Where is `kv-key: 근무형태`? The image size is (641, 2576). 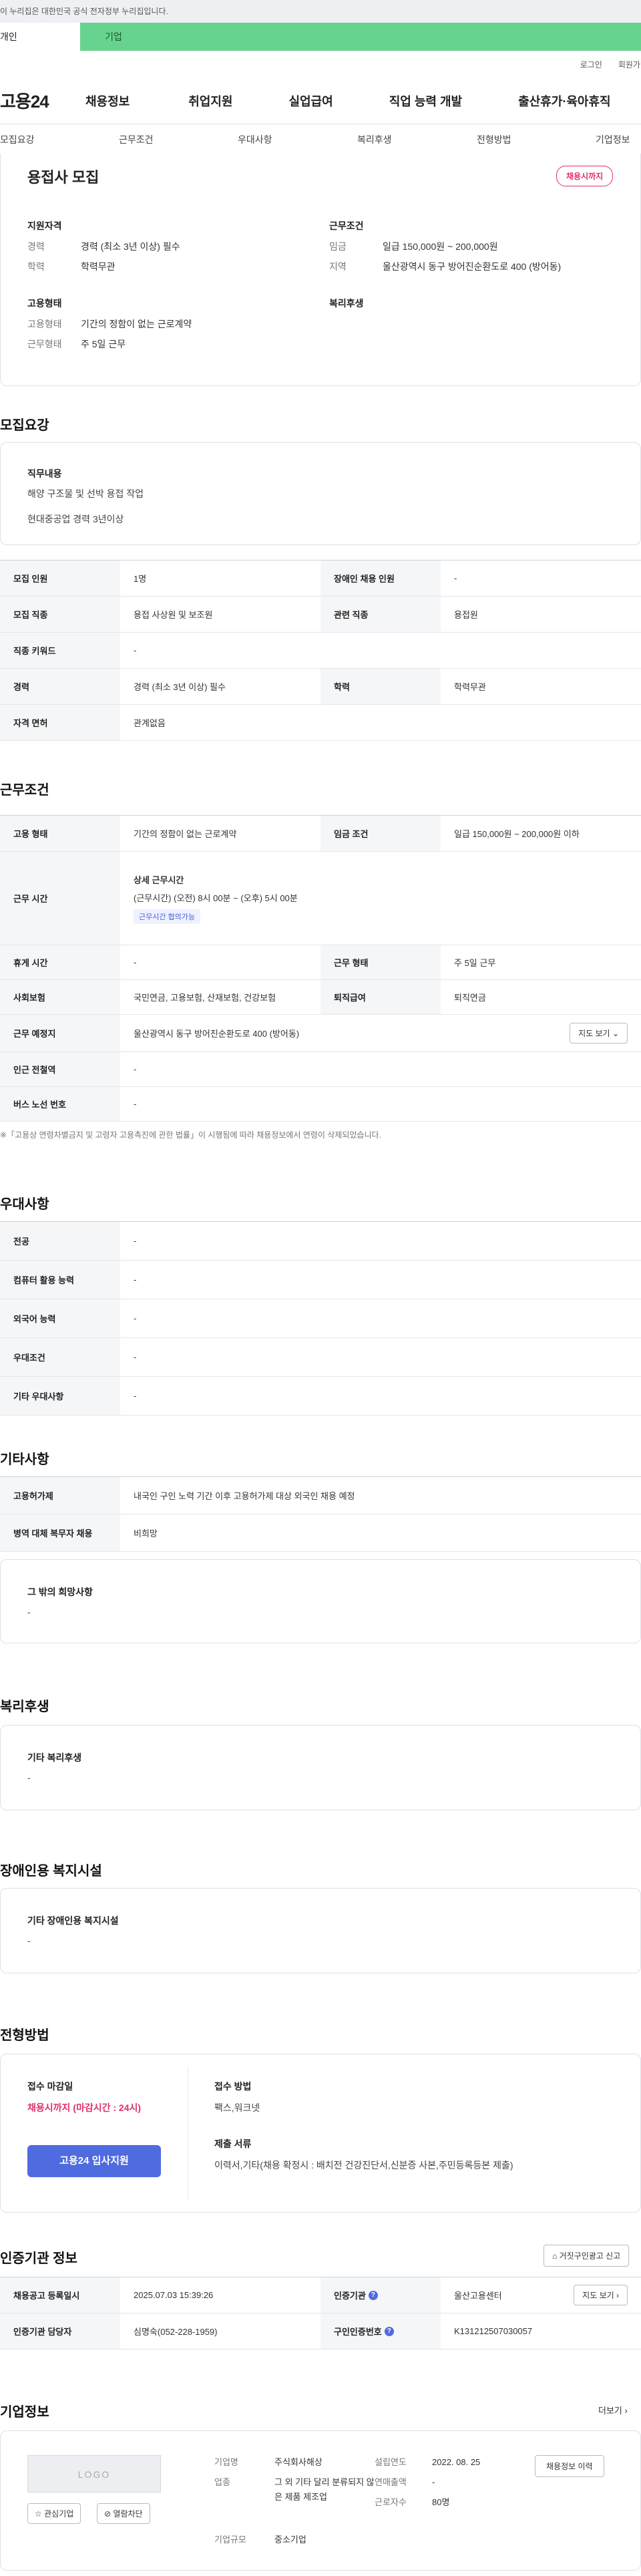 kv-key: 근무형태 is located at coordinates (44, 344).